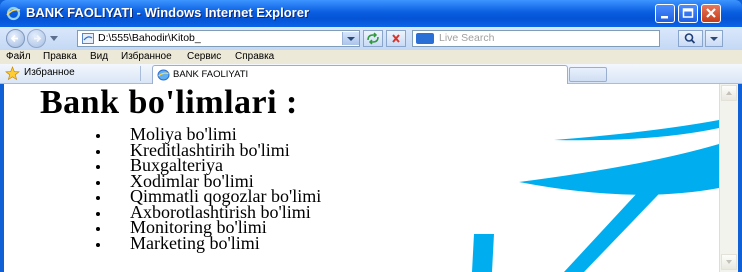 The width and height of the screenshot is (742, 272). What do you see at coordinates (740, 178) in the screenshot?
I see `window-frame-right` at bounding box center [740, 178].